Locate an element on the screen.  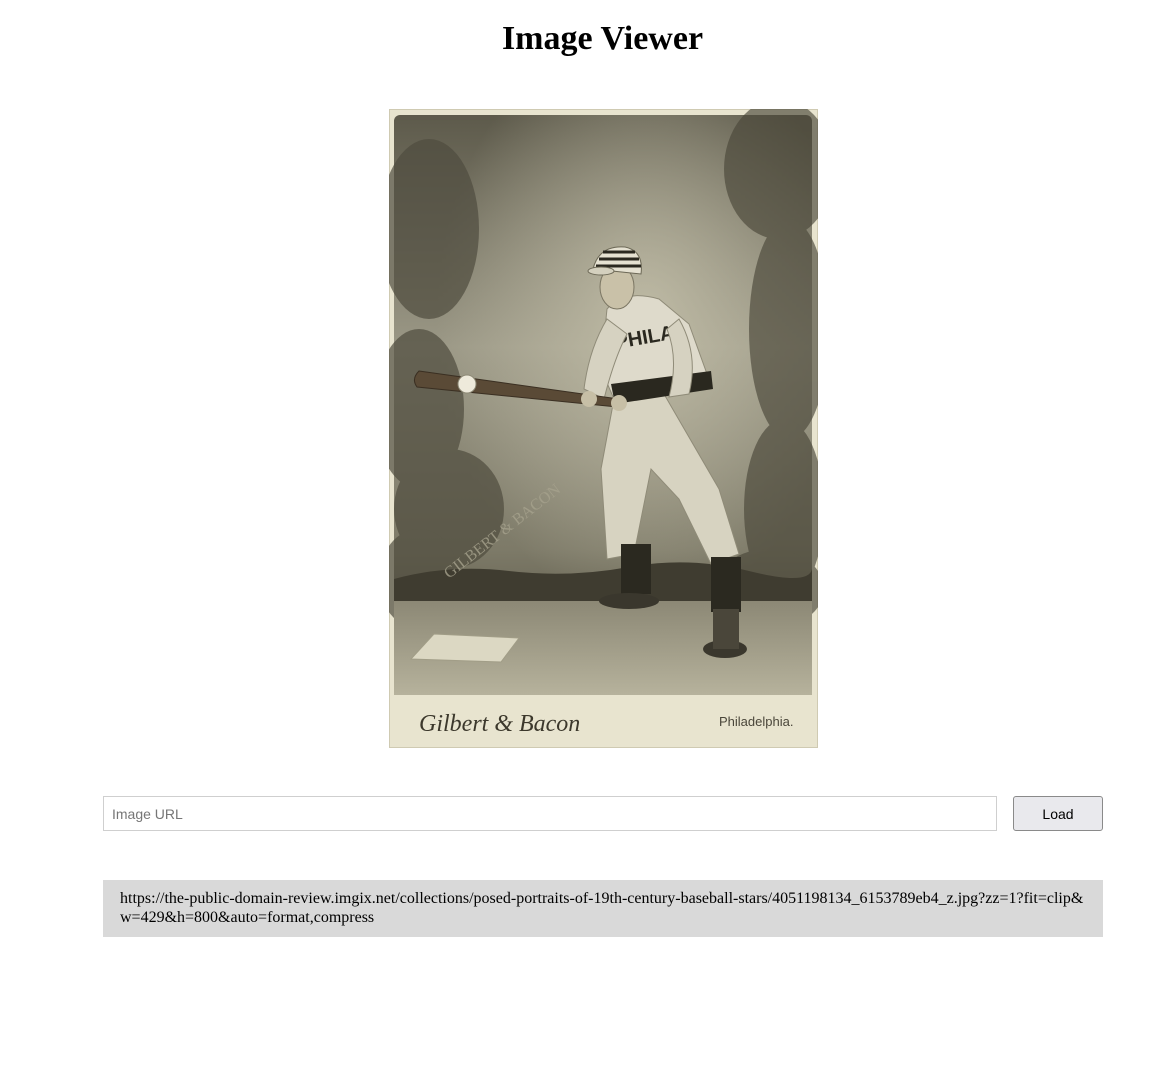
image-url-input is located at coordinates (550, 813).